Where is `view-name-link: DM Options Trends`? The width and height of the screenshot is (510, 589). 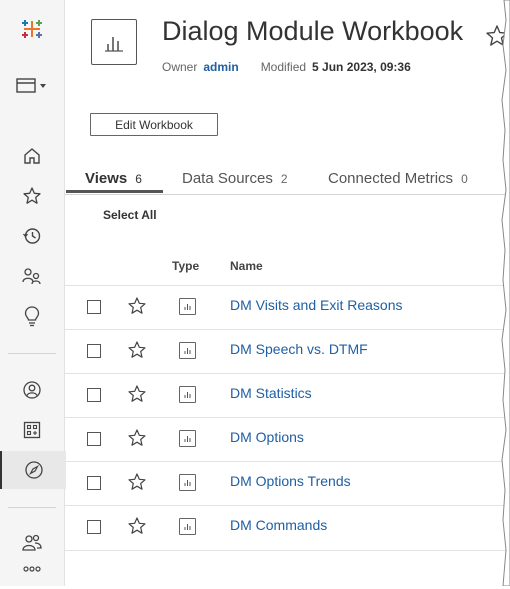 view-name-link: DM Options Trends is located at coordinates (290, 481).